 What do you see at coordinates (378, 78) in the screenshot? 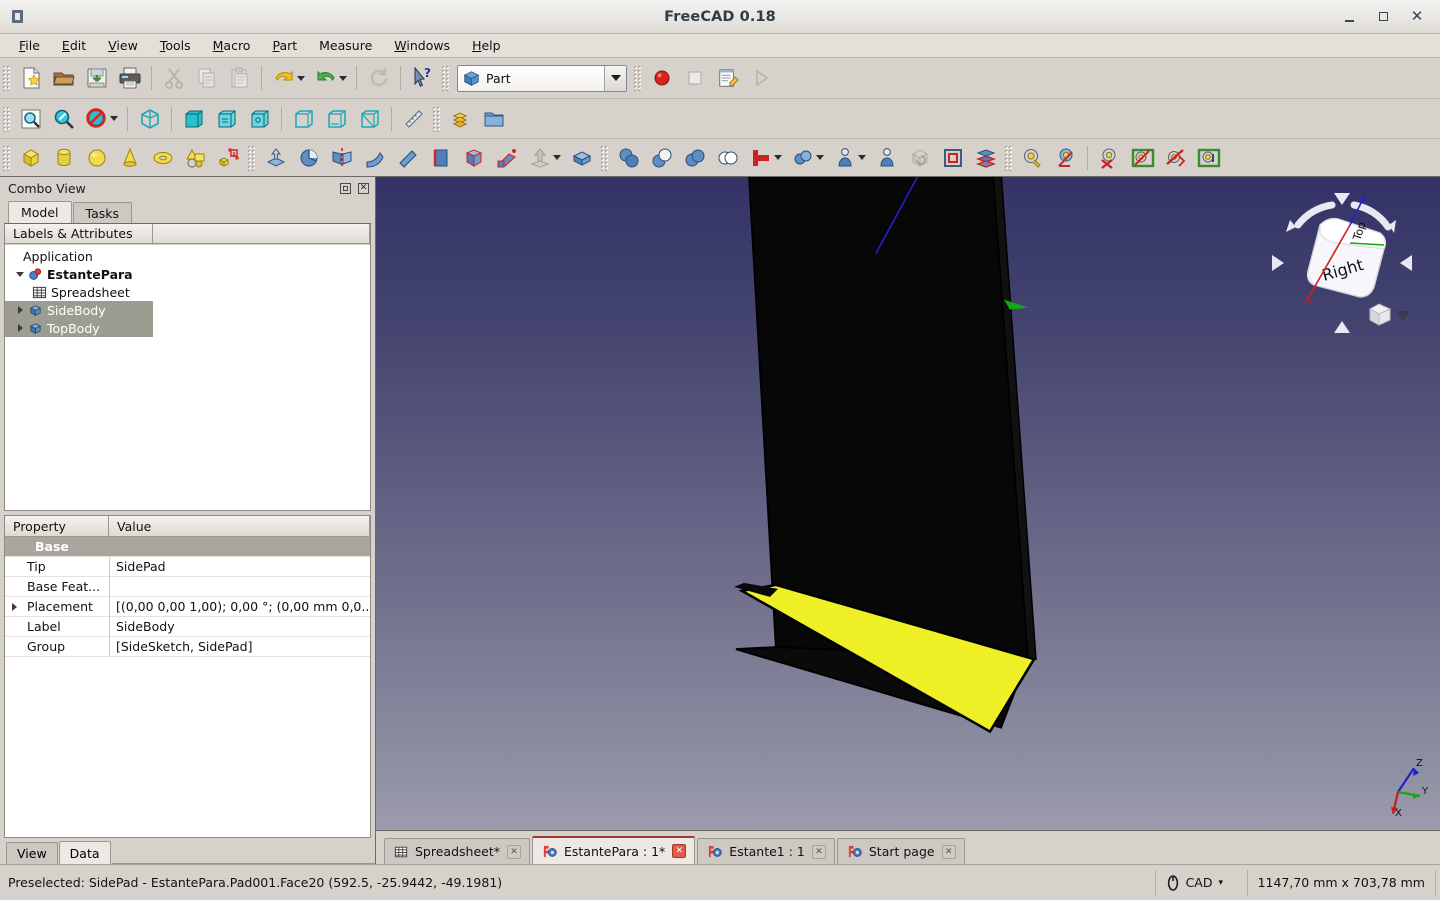
I see `refresh-icon` at bounding box center [378, 78].